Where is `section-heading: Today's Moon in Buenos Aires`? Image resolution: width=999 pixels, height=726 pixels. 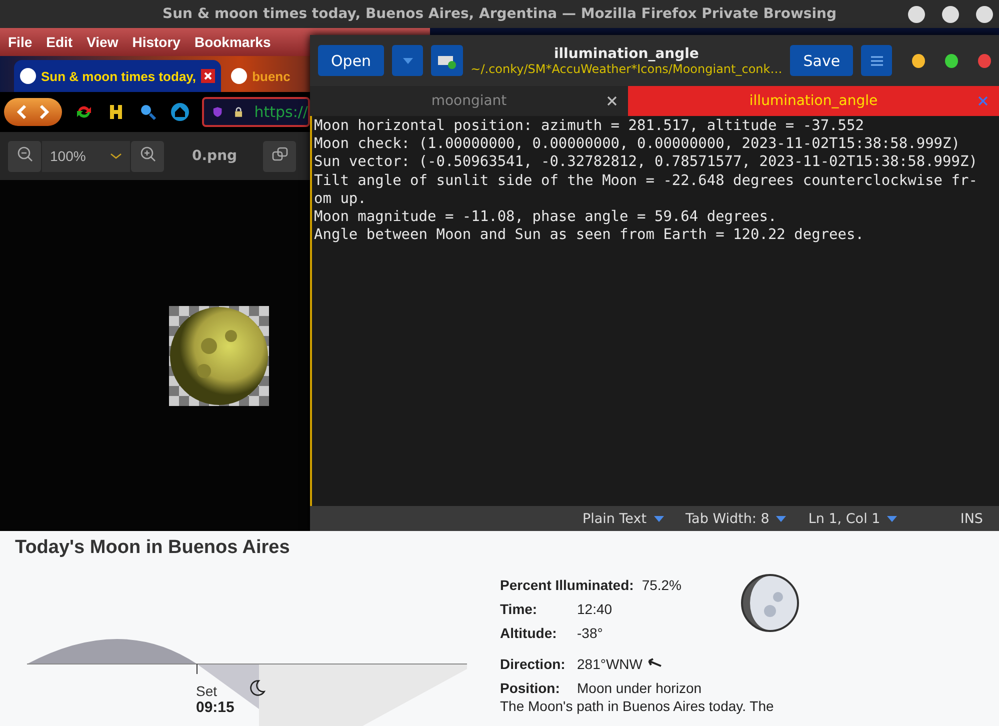
section-heading: Today's Moon in Buenos Aires is located at coordinates (153, 548).